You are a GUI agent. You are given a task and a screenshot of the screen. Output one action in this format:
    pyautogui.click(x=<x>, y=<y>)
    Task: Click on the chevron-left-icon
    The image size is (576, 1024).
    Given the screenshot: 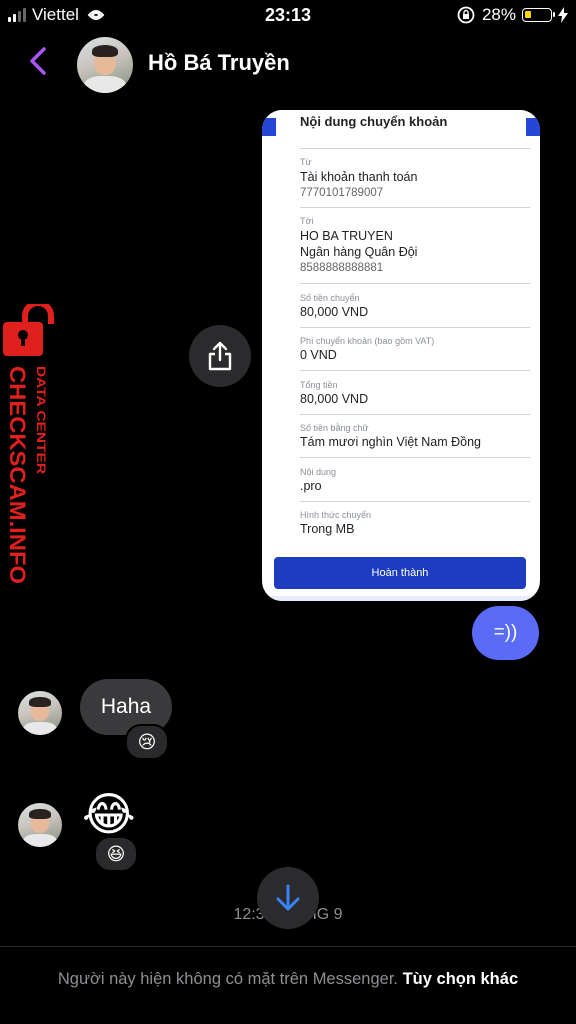 What is the action you would take?
    pyautogui.click(x=39, y=61)
    